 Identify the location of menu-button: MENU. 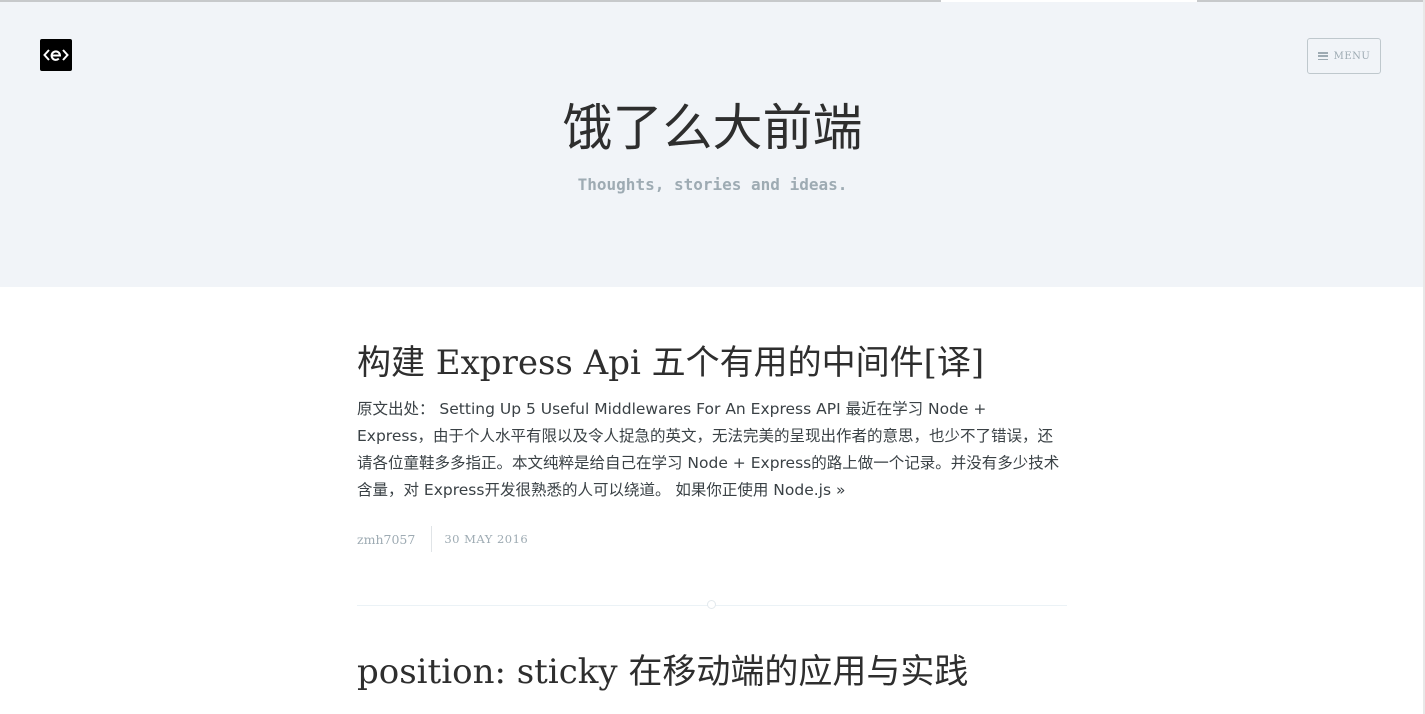
(1344, 56).